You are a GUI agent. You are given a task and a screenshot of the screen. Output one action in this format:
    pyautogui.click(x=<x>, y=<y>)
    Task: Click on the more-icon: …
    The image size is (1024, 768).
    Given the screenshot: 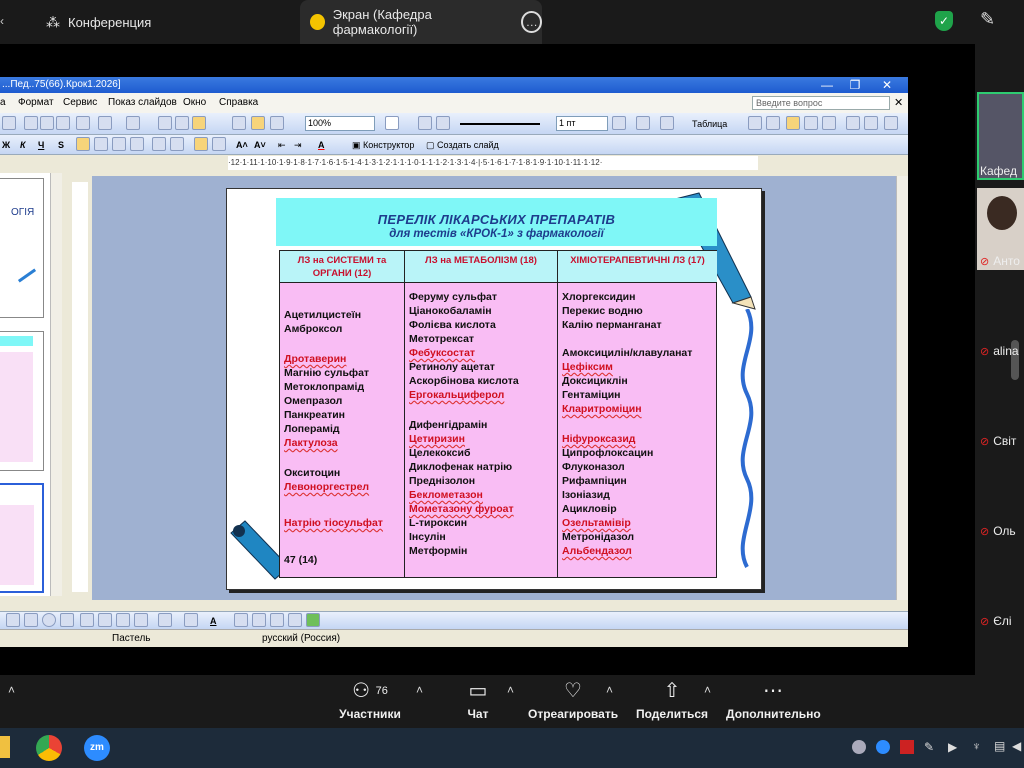 What is the action you would take?
    pyautogui.click(x=532, y=22)
    